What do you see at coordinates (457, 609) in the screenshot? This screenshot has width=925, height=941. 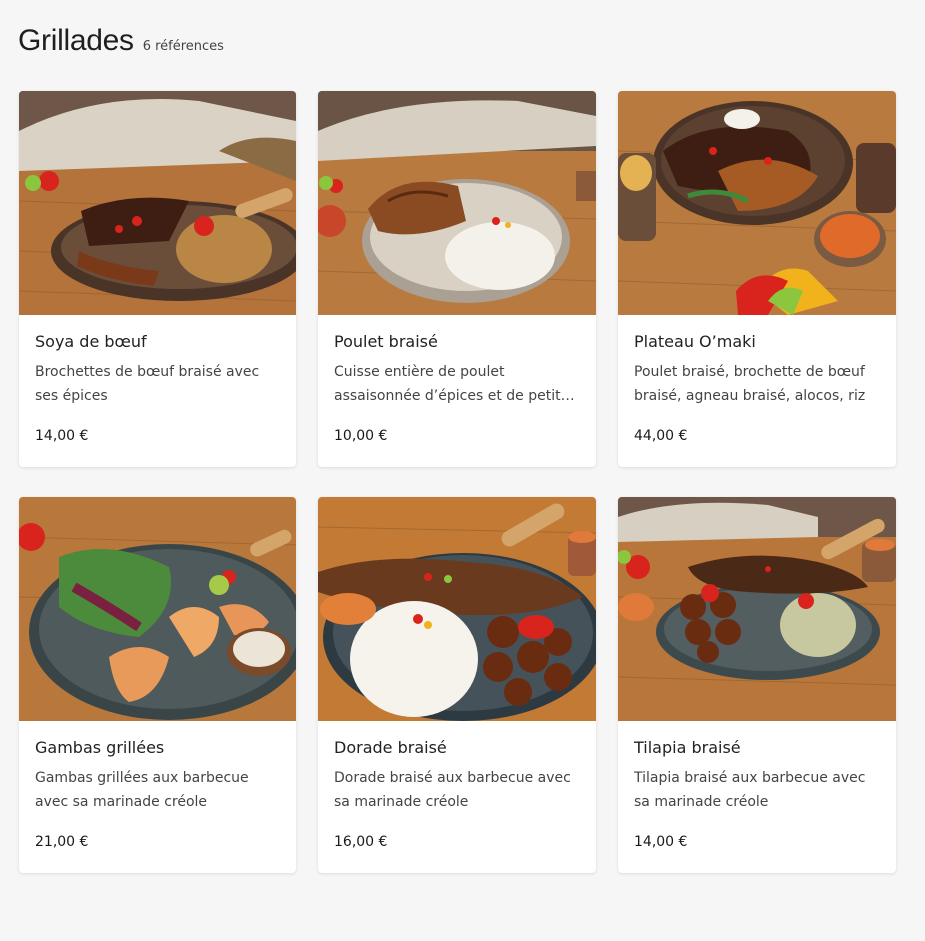 I see `grilled-sea-bream-plate-image` at bounding box center [457, 609].